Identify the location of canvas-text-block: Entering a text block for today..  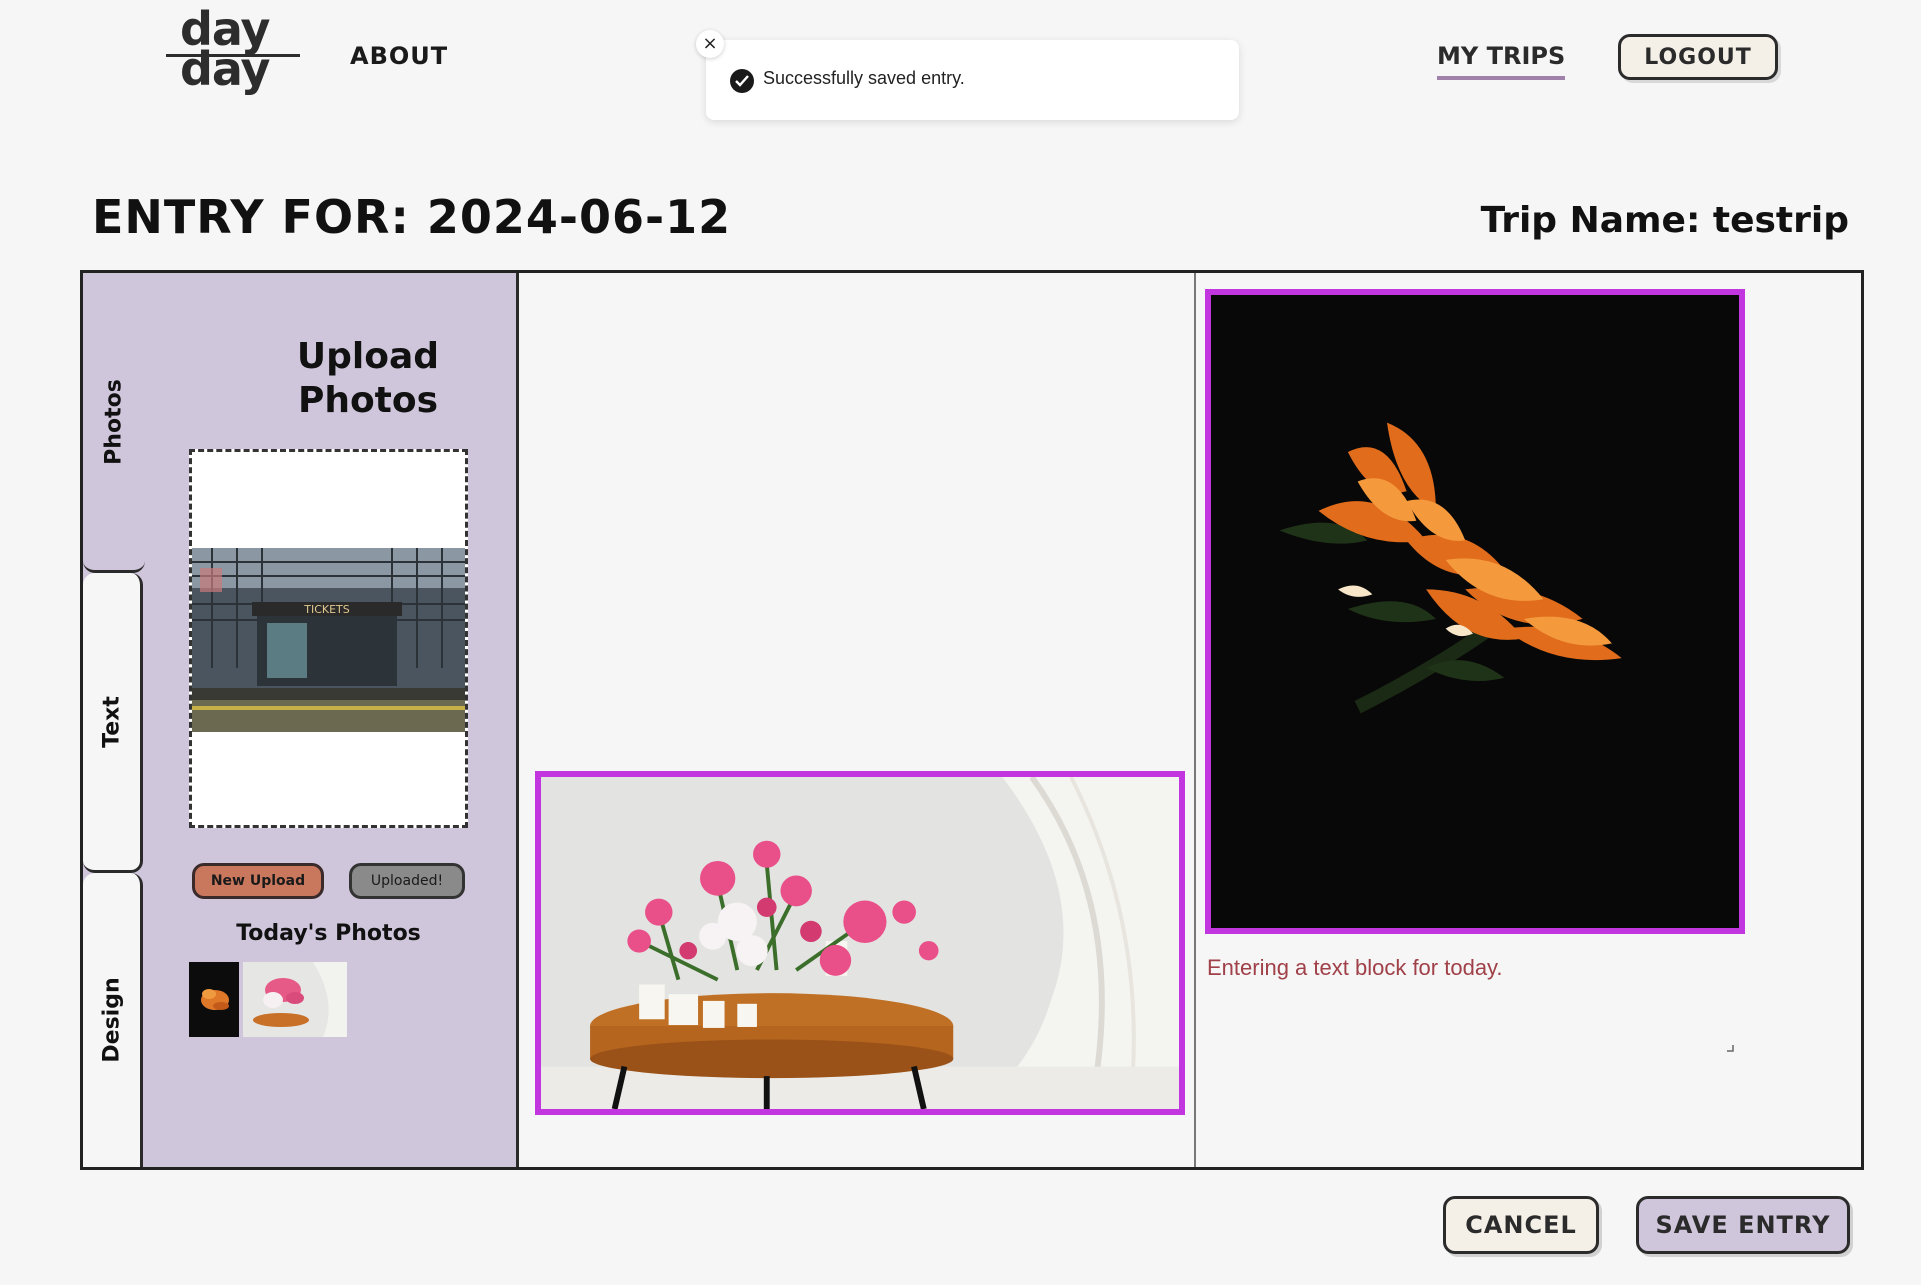
(1477, 1005).